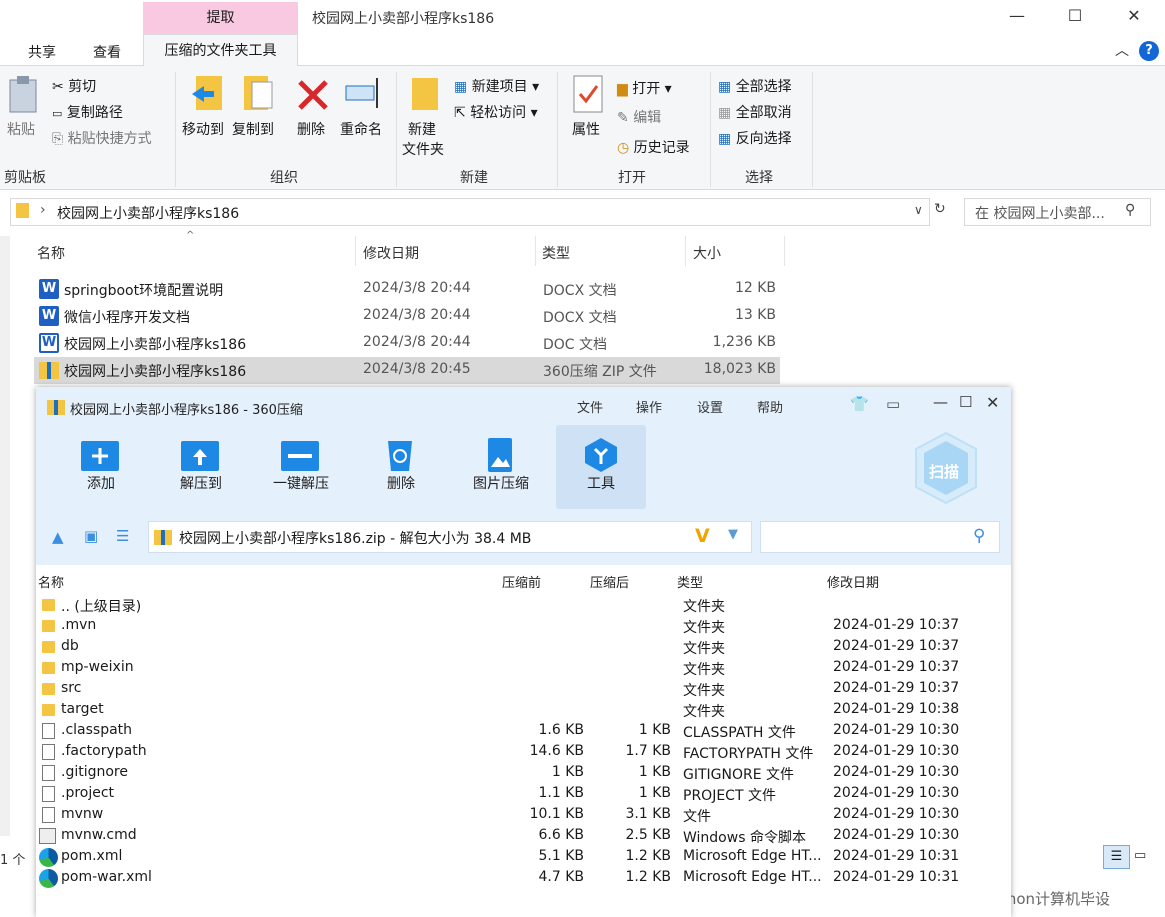 This screenshot has height=917, width=1165. Describe the element at coordinates (770, 406) in the screenshot. I see `menu-help: 帮助` at that location.